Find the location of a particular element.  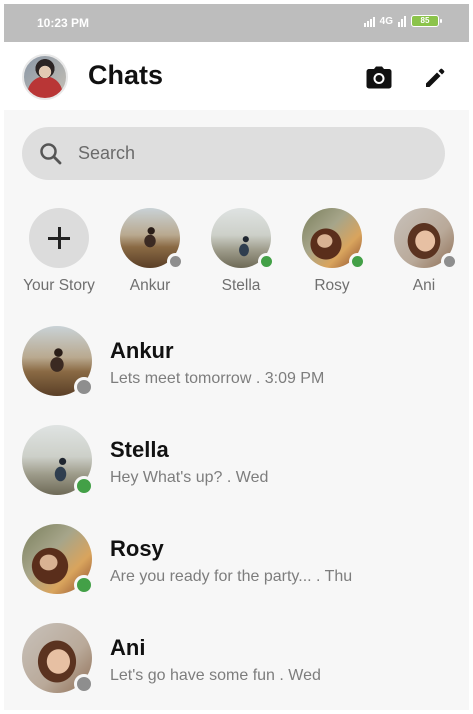

story-stella: Stella is located at coordinates (241, 251).